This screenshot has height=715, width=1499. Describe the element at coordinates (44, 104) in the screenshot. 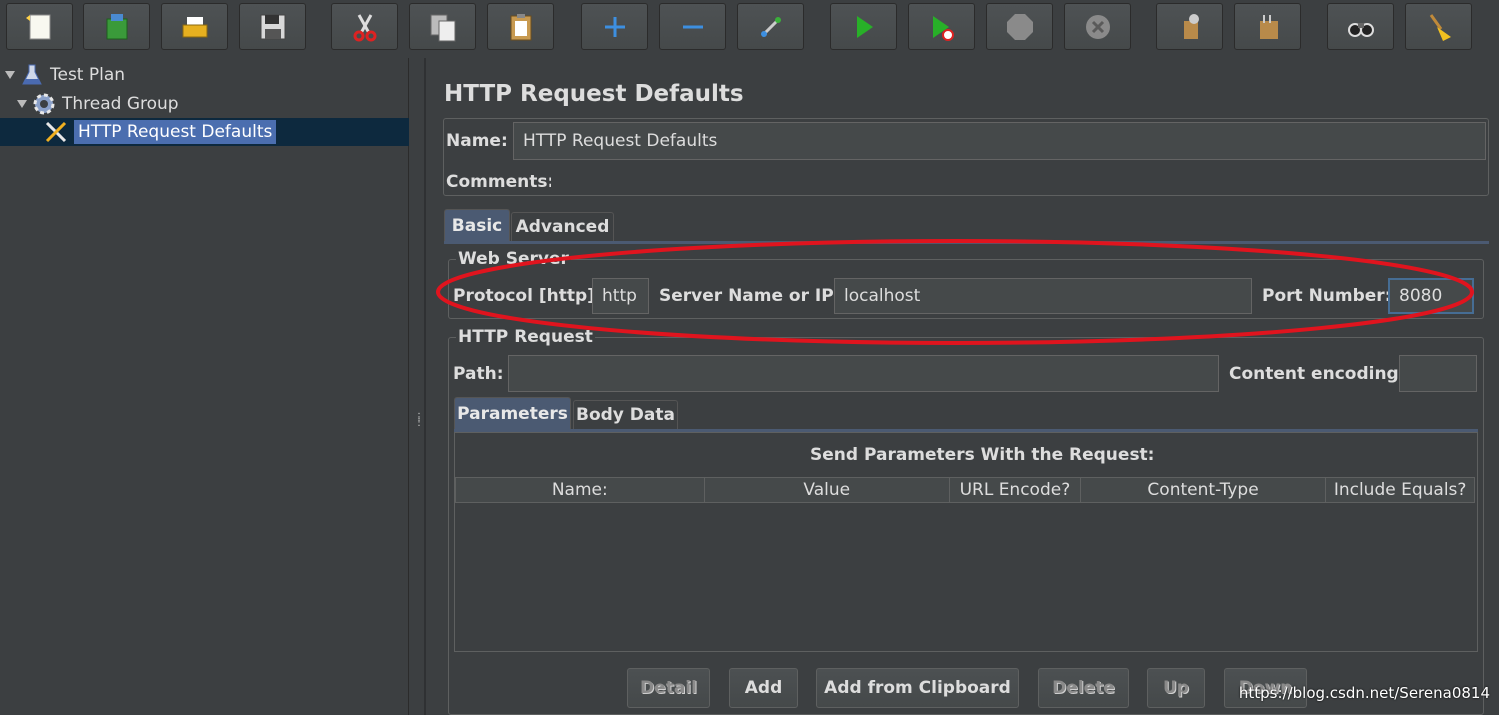

I see `gear-icon` at that location.